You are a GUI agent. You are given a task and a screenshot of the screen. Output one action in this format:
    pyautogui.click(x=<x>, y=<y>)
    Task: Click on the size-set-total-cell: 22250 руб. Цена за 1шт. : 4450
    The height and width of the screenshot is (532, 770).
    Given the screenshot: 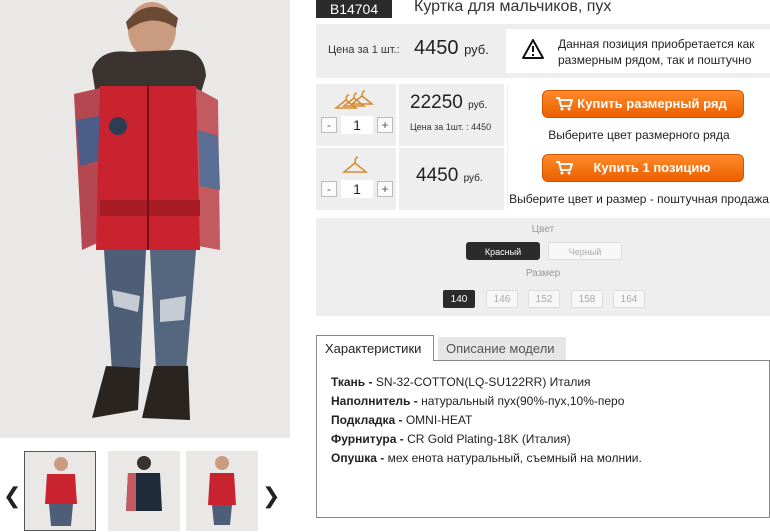 What is the action you would take?
    pyautogui.click(x=452, y=115)
    